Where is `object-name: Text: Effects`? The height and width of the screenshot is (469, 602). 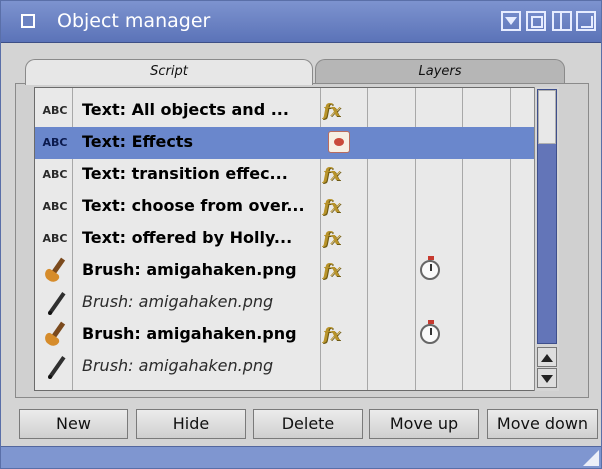 object-name: Text: Effects is located at coordinates (137, 141).